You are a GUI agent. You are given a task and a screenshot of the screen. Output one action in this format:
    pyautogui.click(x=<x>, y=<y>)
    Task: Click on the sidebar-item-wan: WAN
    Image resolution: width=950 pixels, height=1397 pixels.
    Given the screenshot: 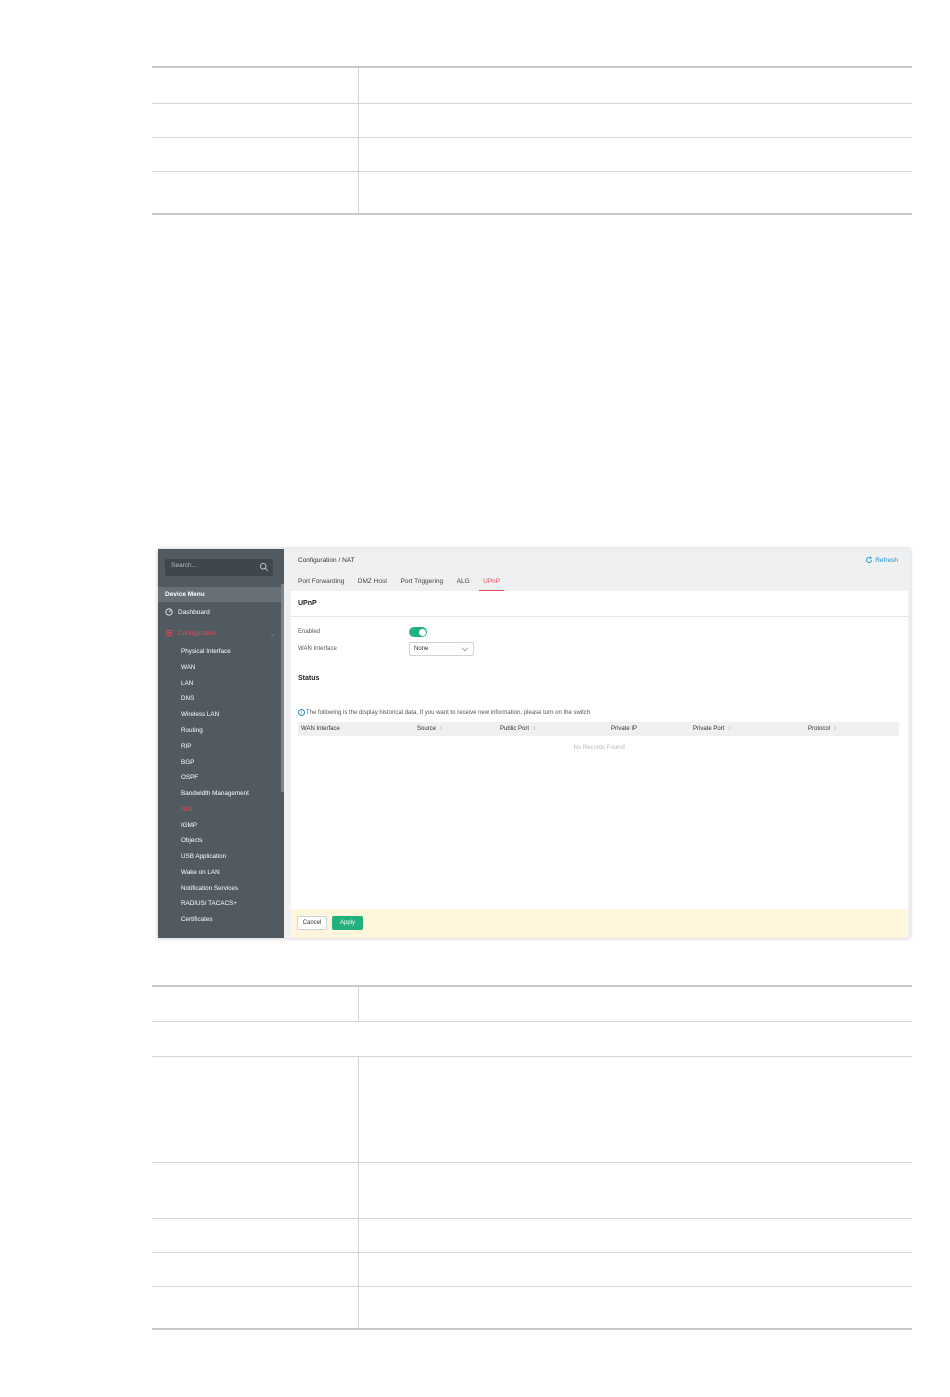 What is the action you would take?
    pyautogui.click(x=188, y=667)
    